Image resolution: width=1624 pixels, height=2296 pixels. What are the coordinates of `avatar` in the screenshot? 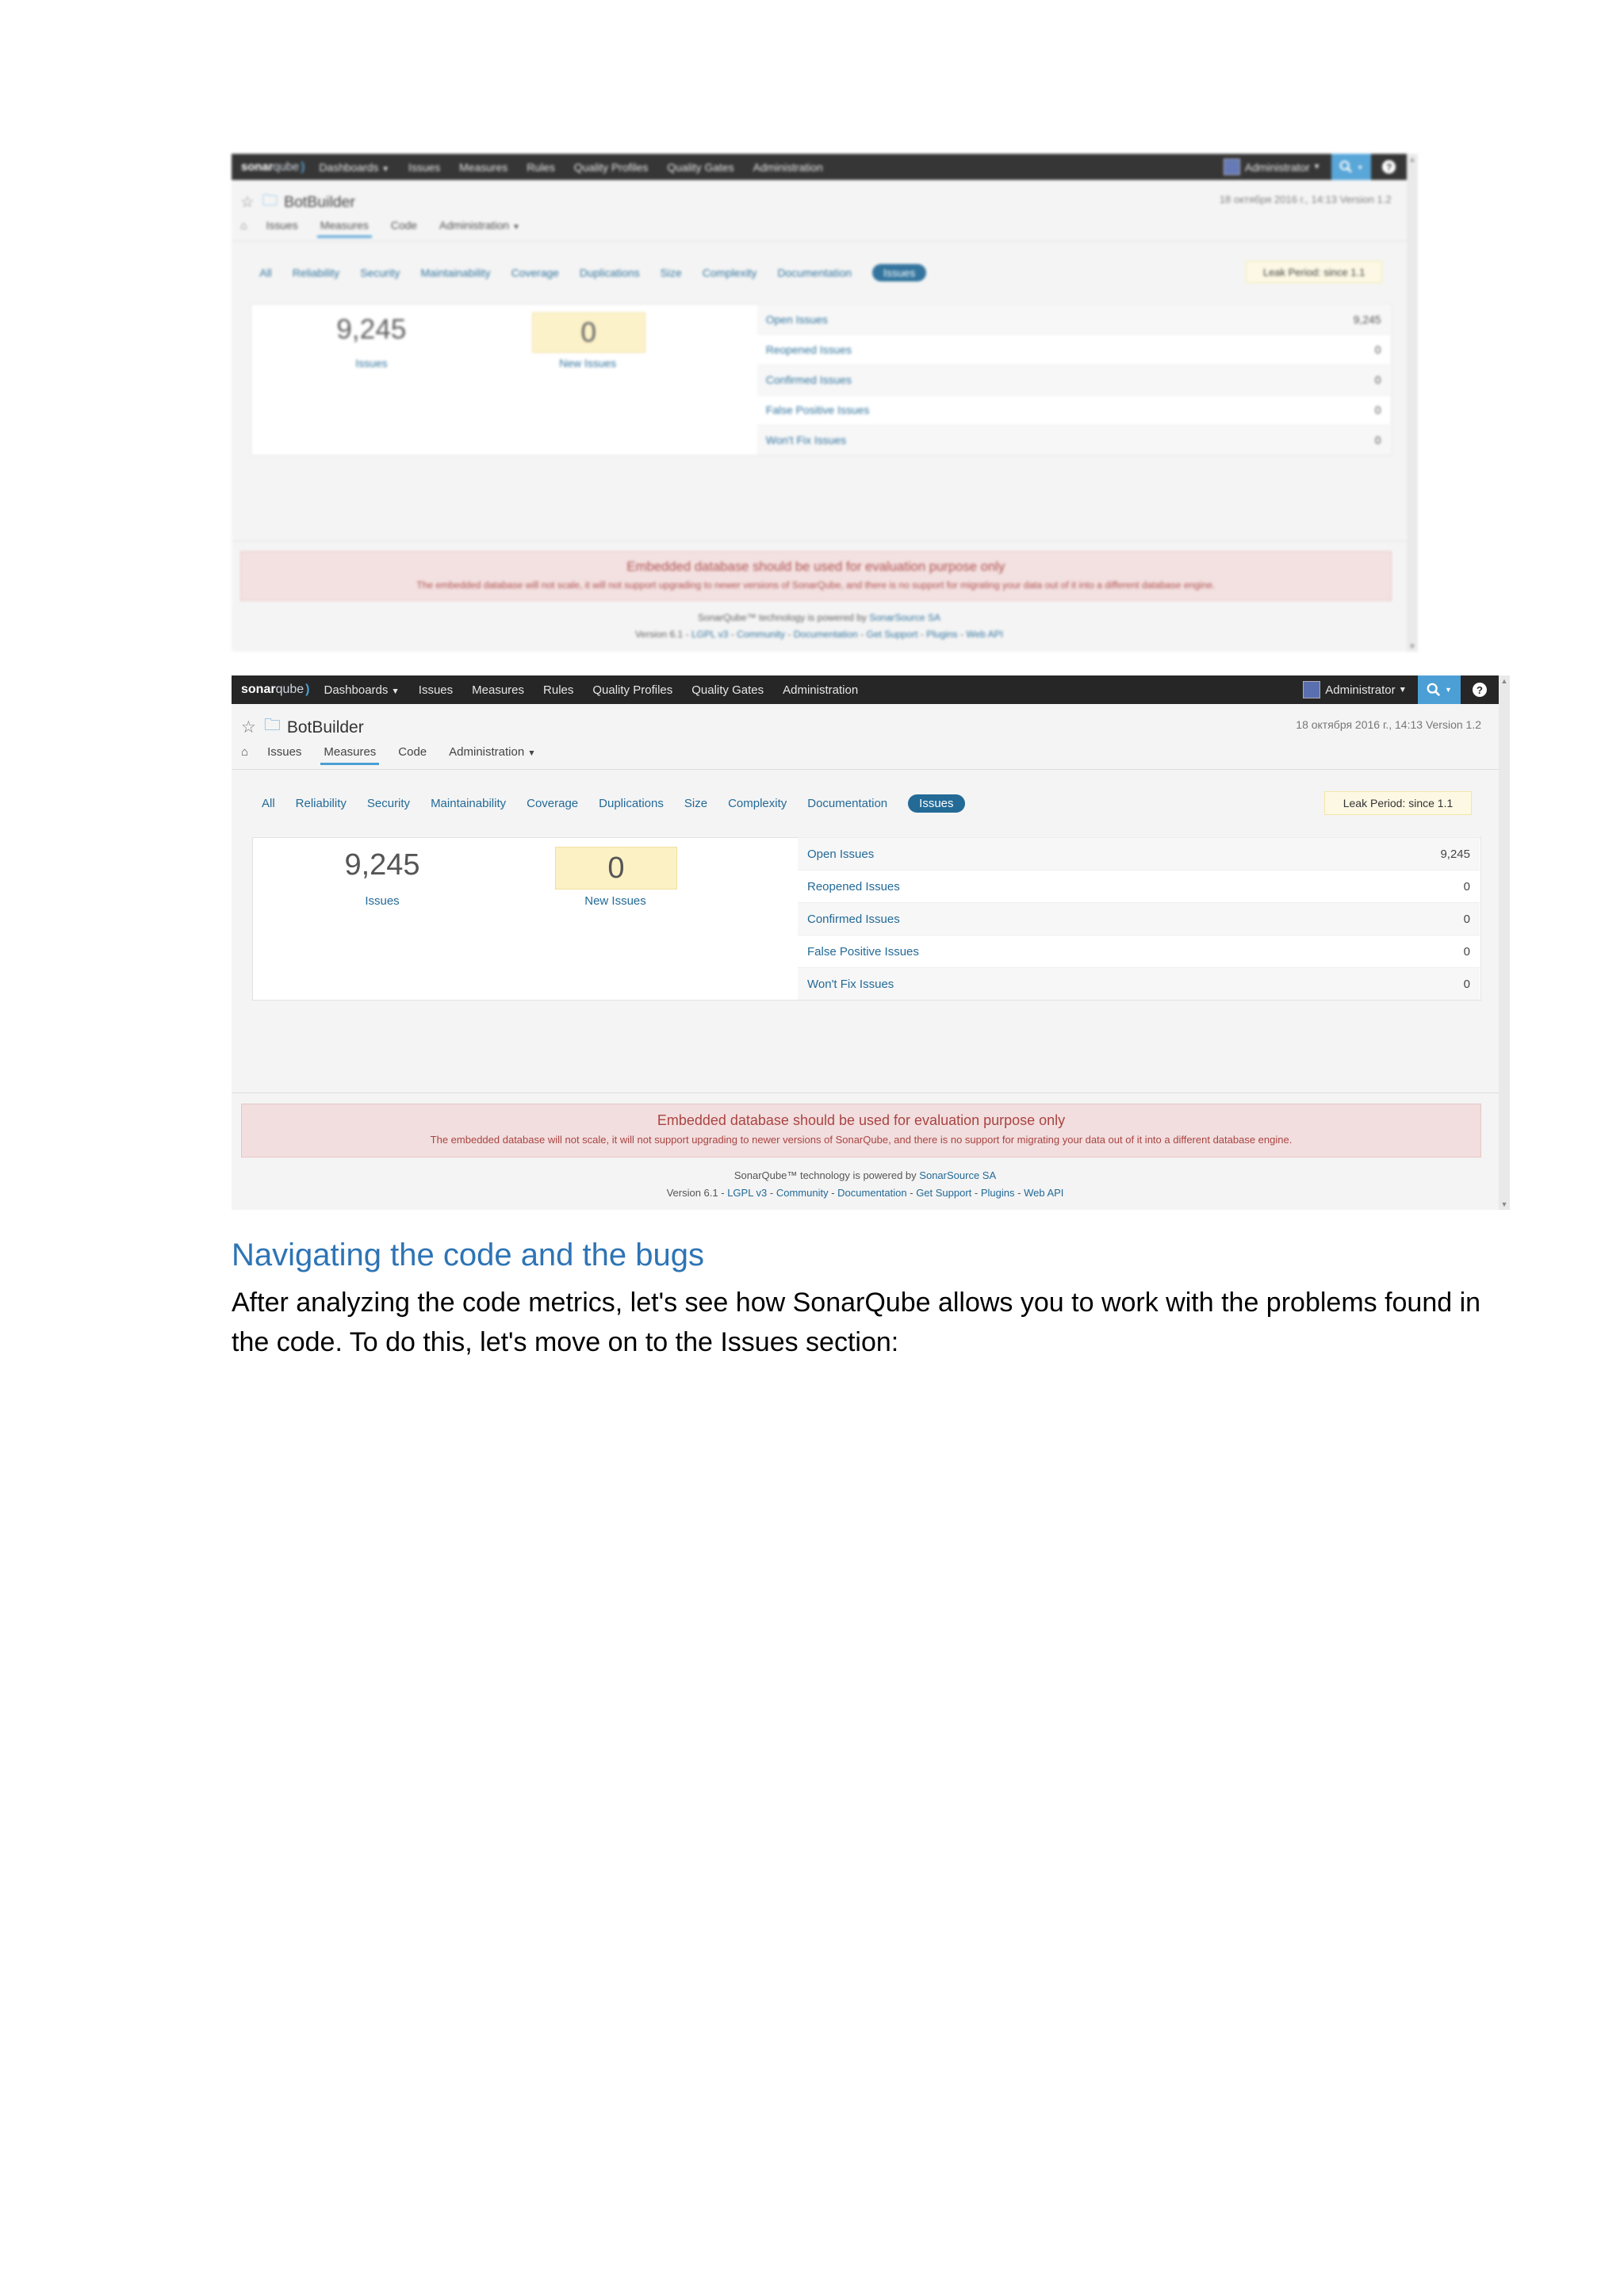 It's located at (1312, 690).